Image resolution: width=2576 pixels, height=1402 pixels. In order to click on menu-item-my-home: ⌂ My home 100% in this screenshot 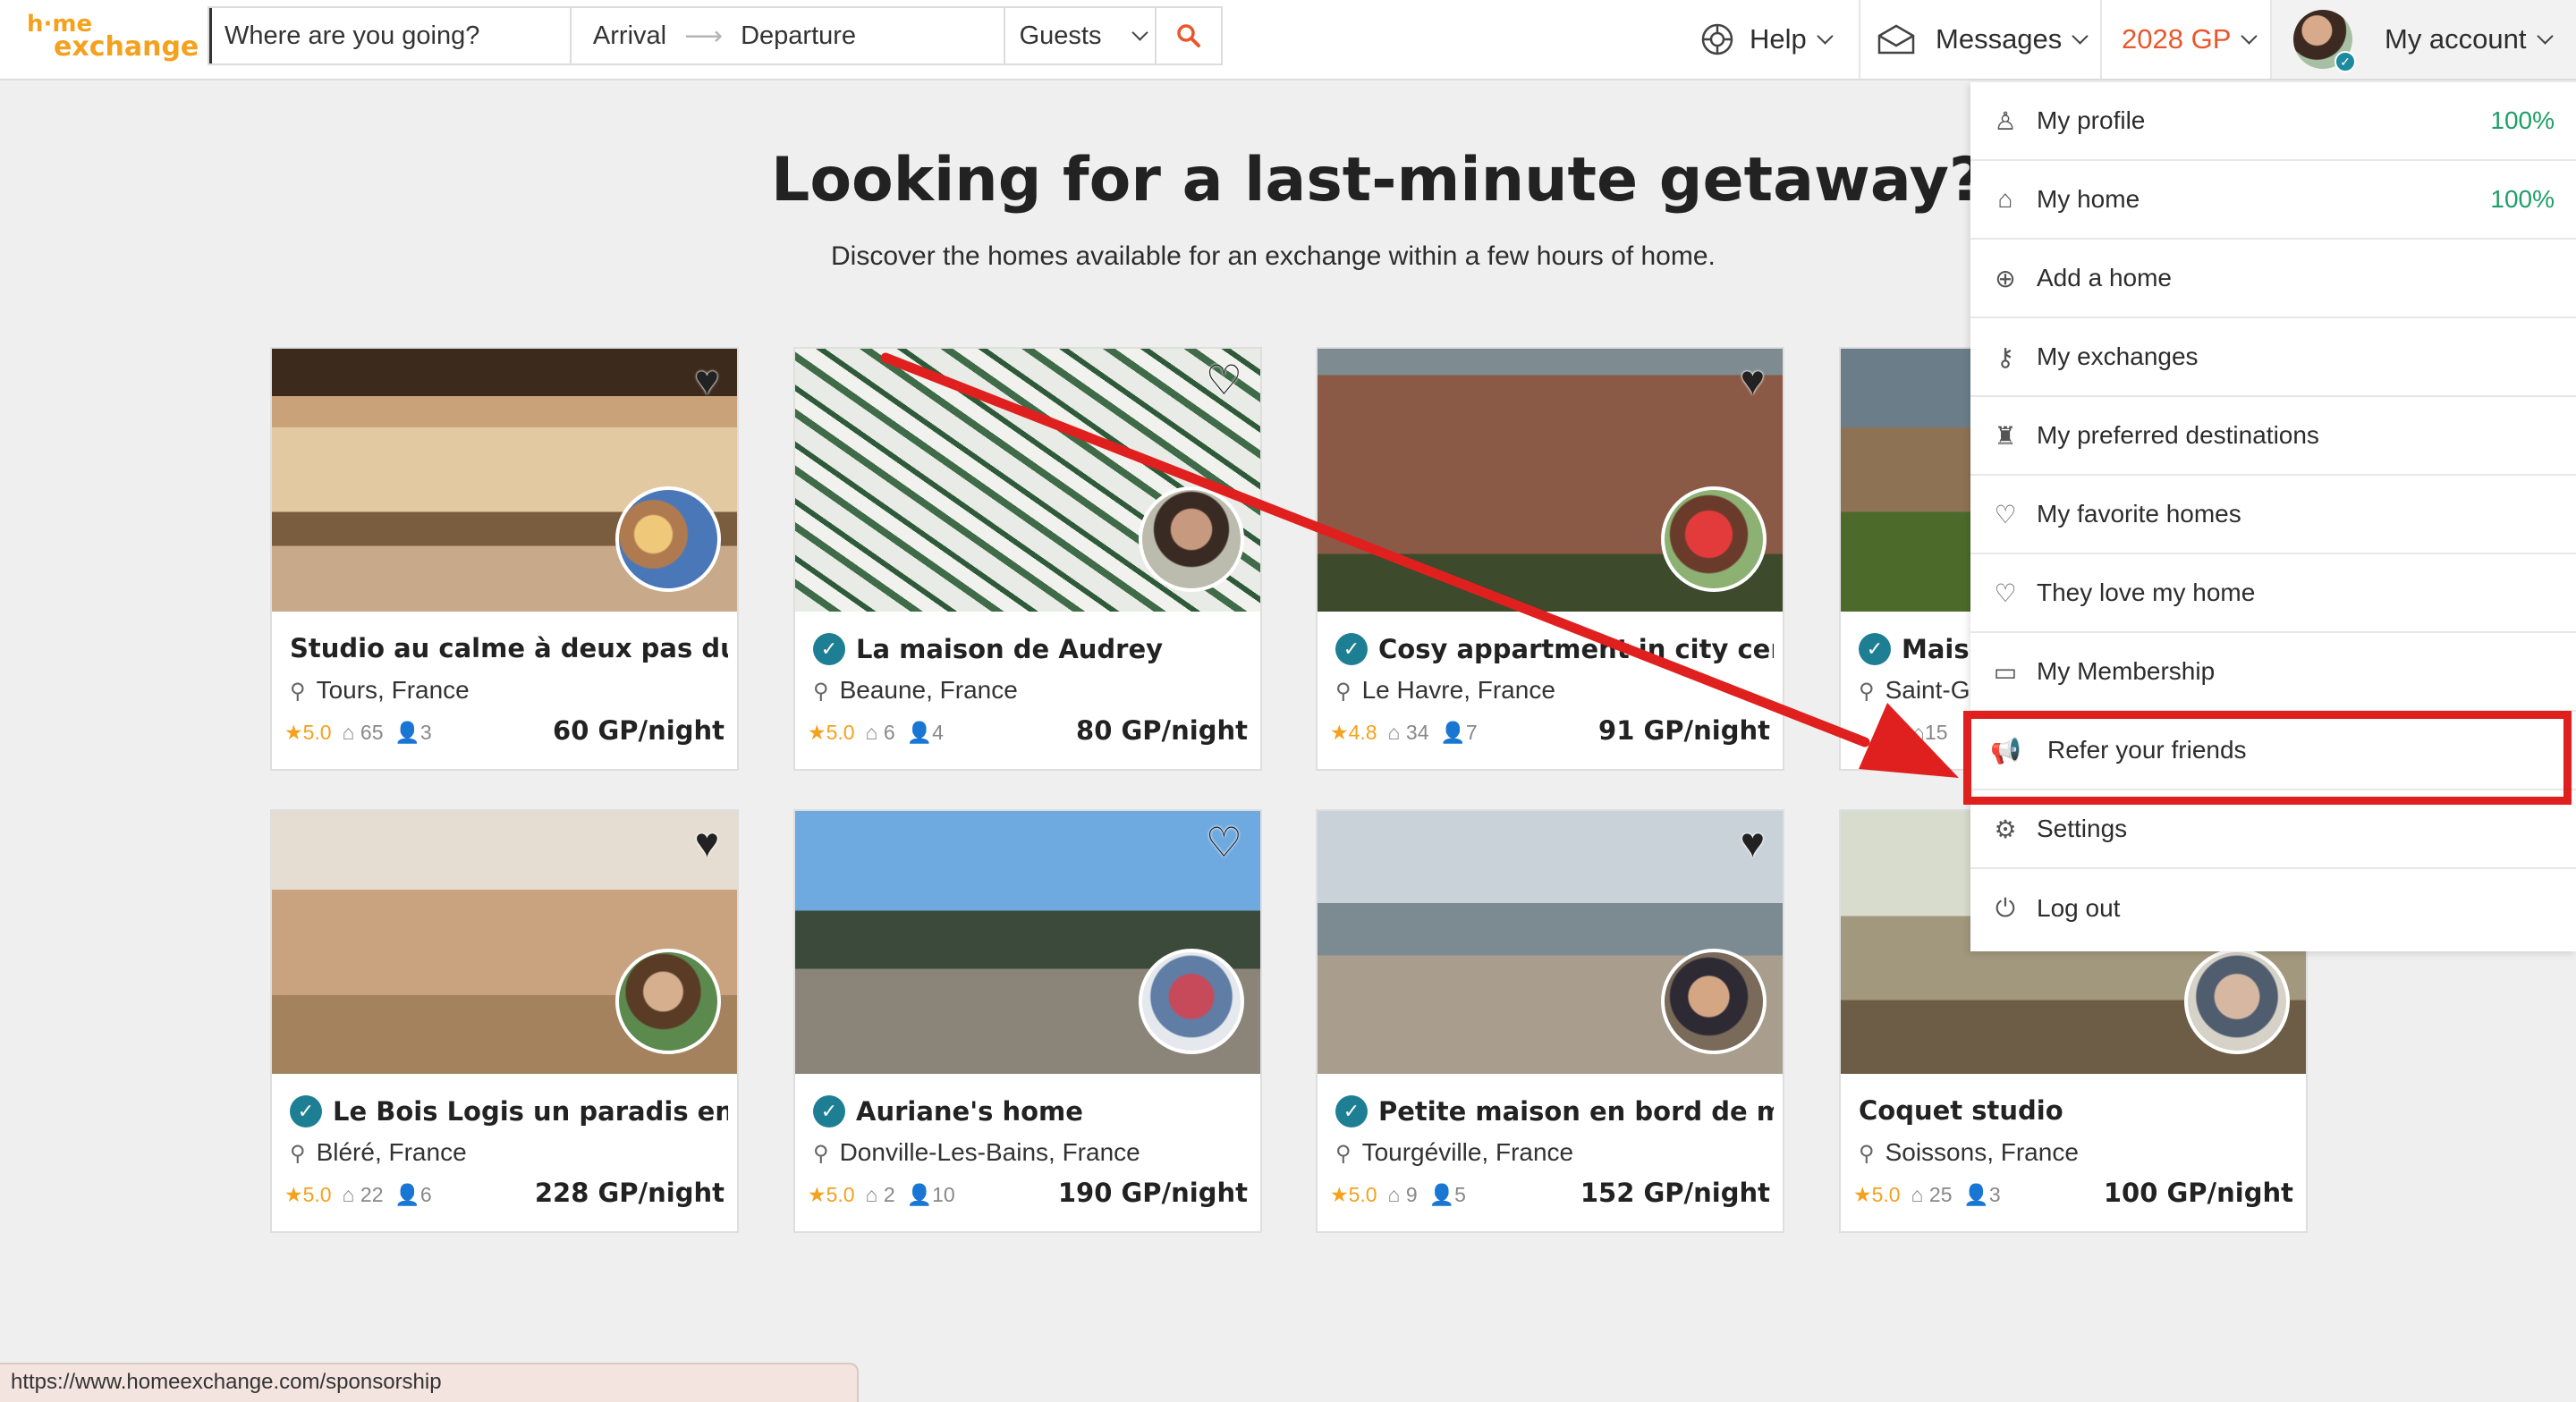, I will do `click(2273, 201)`.